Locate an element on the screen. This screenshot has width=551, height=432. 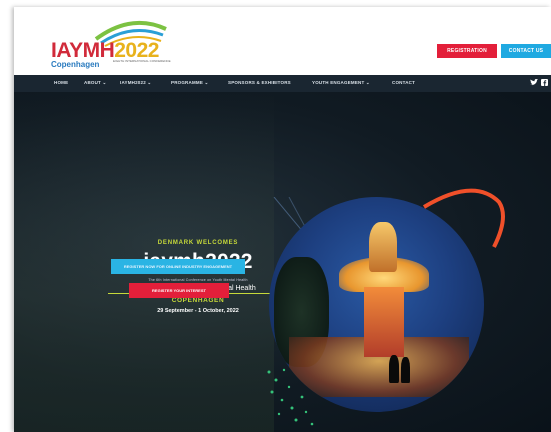
nav-item-contact: CONTACT is located at coordinates (403, 82).